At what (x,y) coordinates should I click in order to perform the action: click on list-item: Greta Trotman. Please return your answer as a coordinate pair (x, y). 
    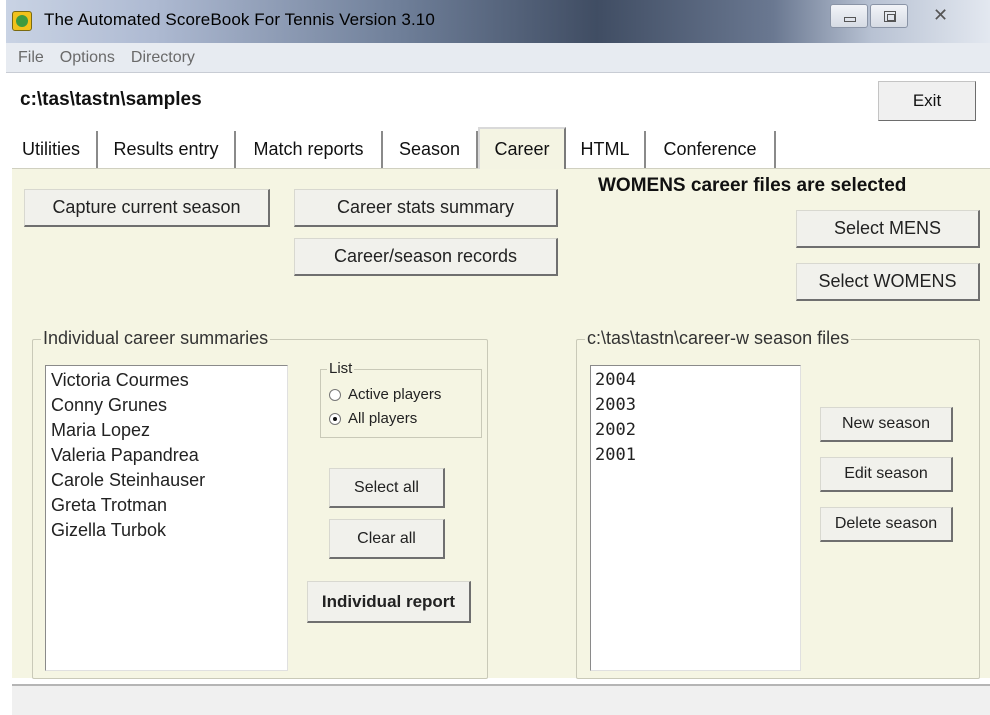
    Looking at the image, I should click on (166, 505).